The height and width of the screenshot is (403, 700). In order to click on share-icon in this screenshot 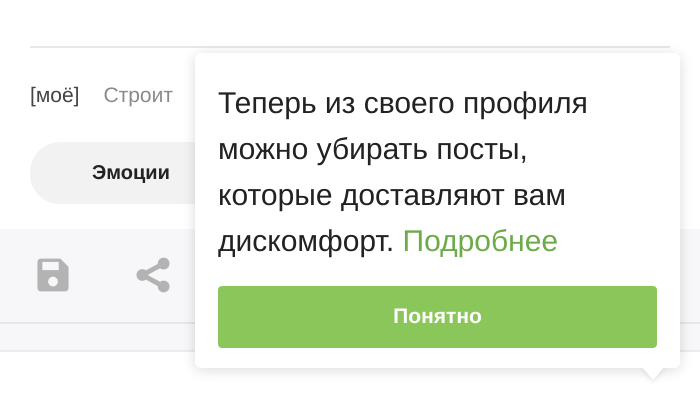, I will do `click(153, 275)`.